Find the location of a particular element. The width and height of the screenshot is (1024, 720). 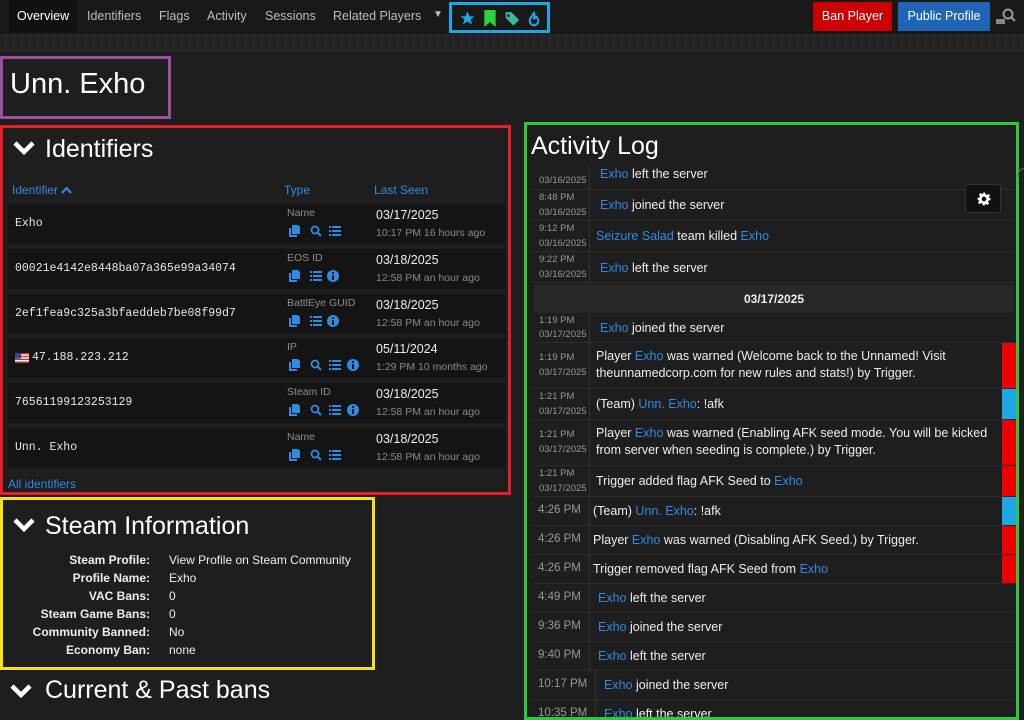

star-icon is located at coordinates (467, 18).